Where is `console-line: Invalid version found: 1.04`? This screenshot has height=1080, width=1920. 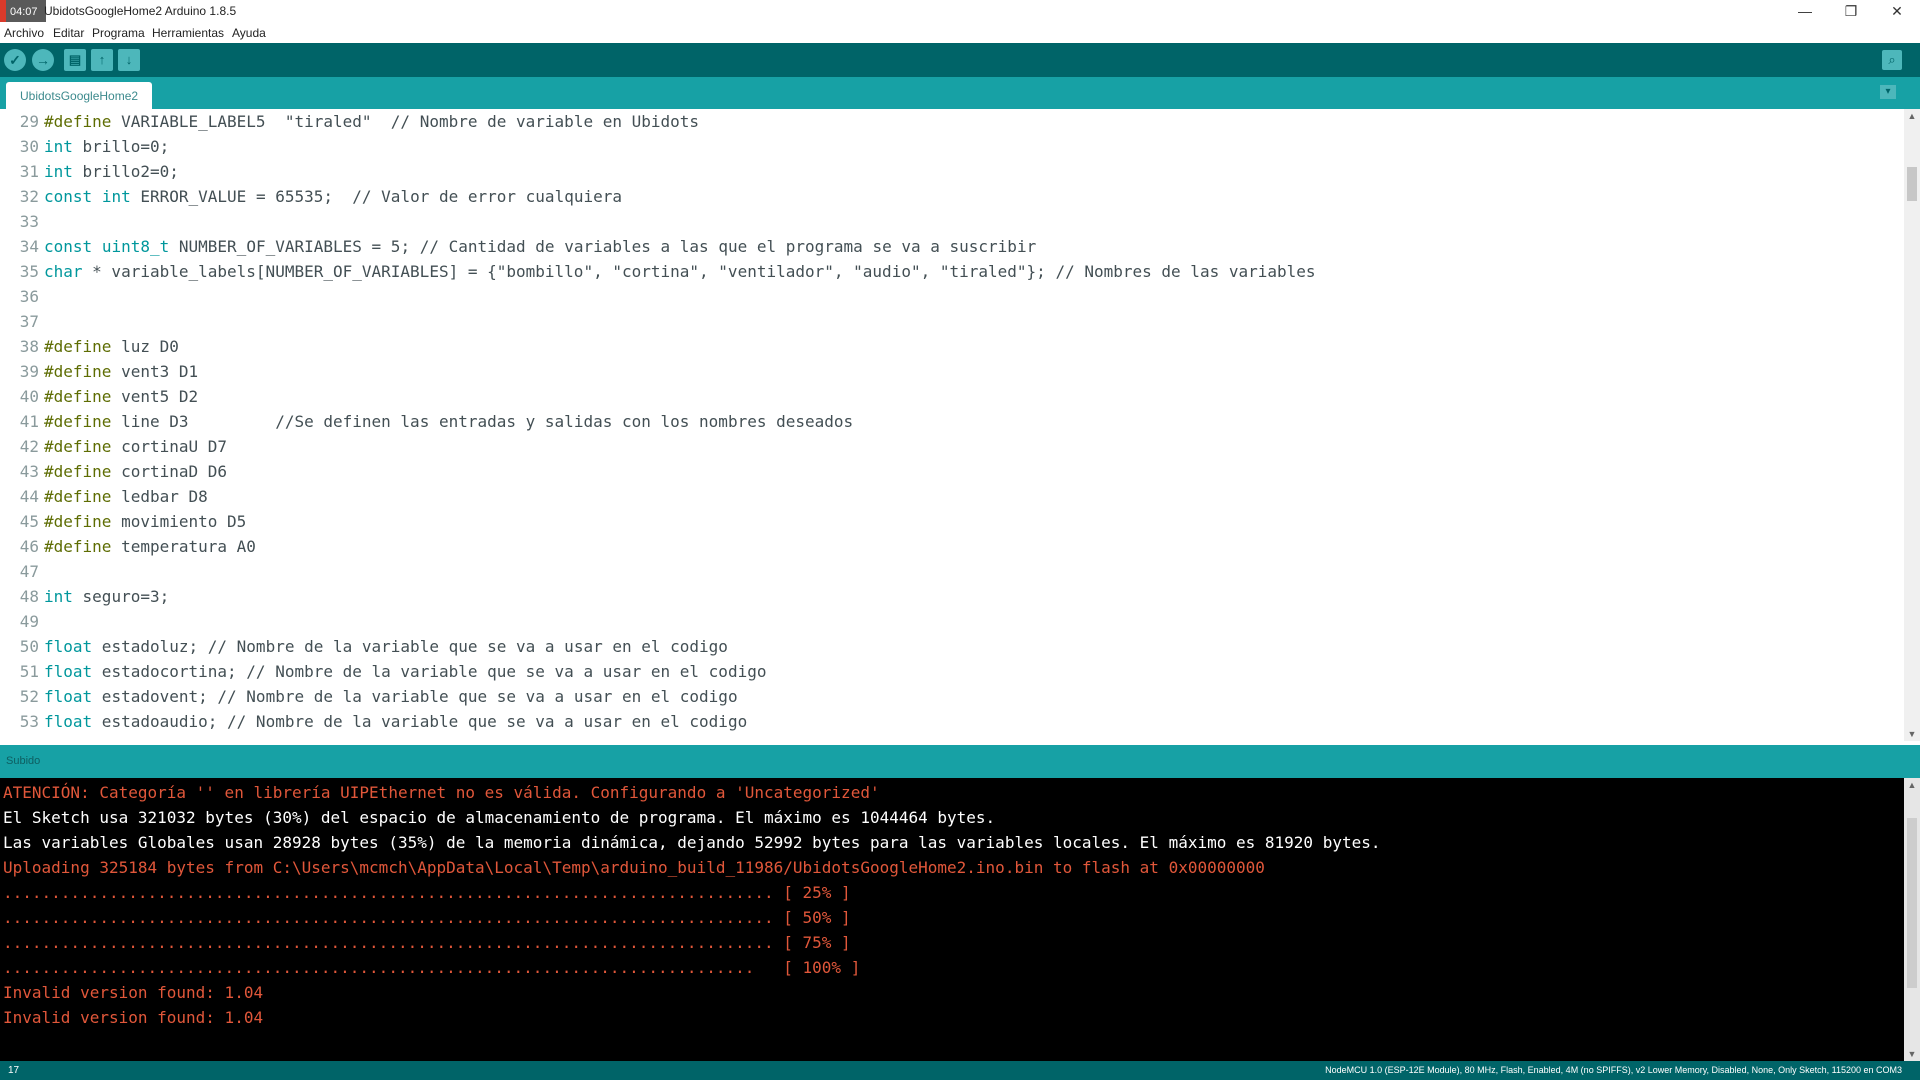
console-line: Invalid version found: 1.04 is located at coordinates (133, 1017).